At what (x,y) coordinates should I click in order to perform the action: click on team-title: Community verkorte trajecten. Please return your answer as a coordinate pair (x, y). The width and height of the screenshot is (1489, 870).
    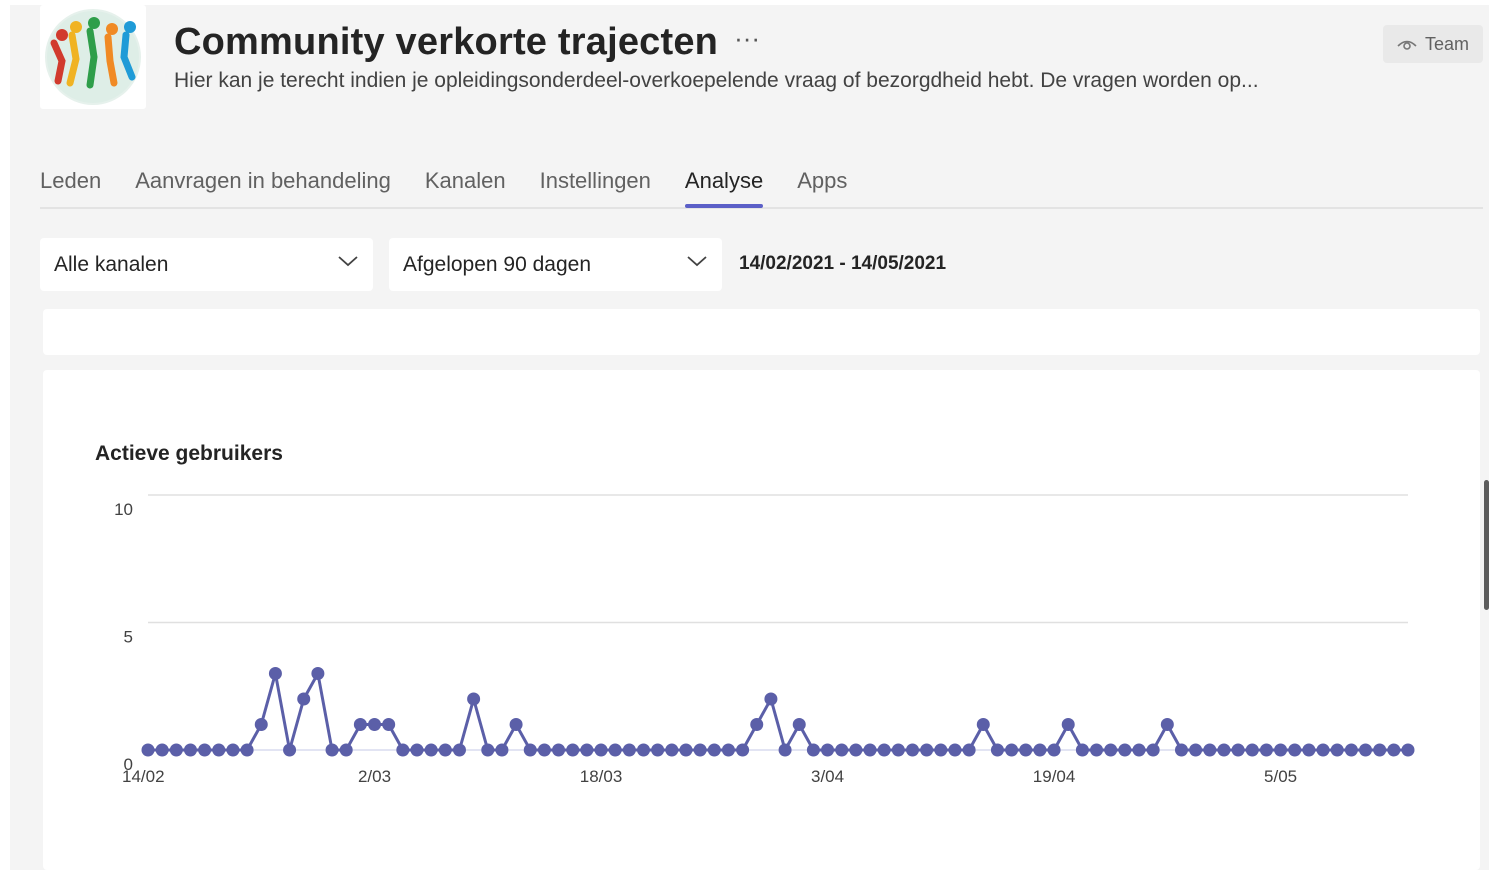
    Looking at the image, I should click on (446, 42).